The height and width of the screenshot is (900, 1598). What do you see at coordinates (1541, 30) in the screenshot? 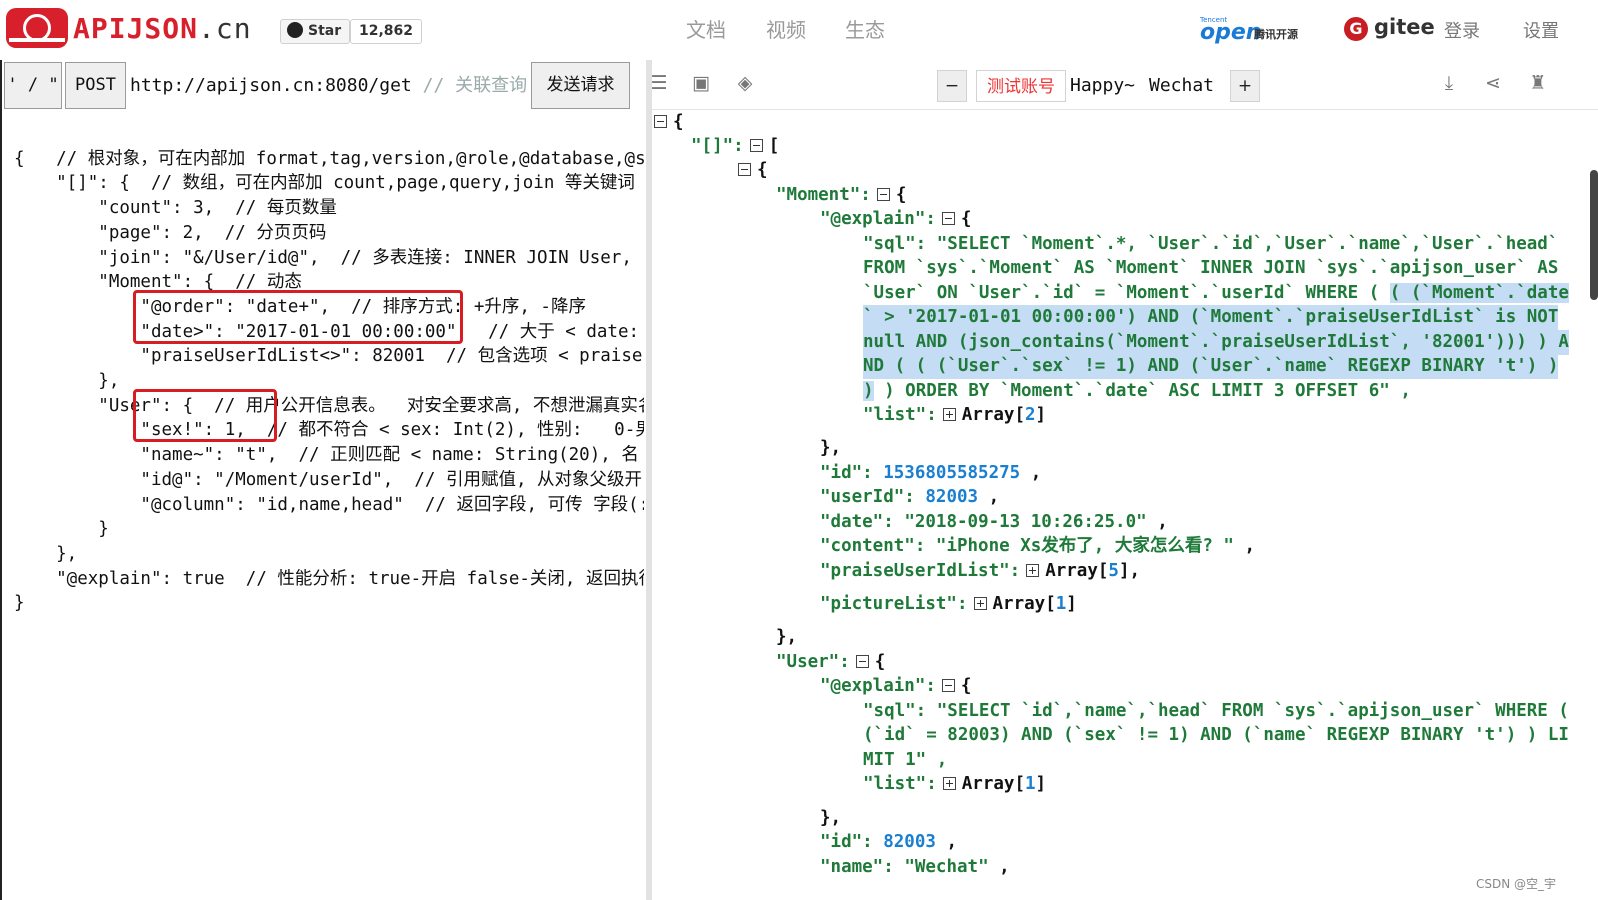
I see `settings-link: 设置` at bounding box center [1541, 30].